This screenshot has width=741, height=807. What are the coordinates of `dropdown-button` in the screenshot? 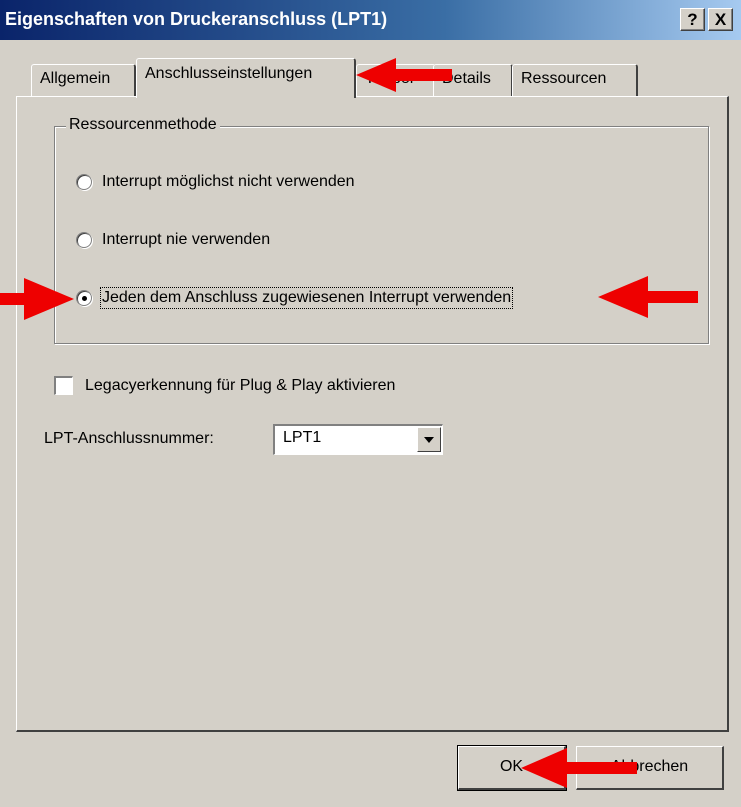 It's located at (429, 439).